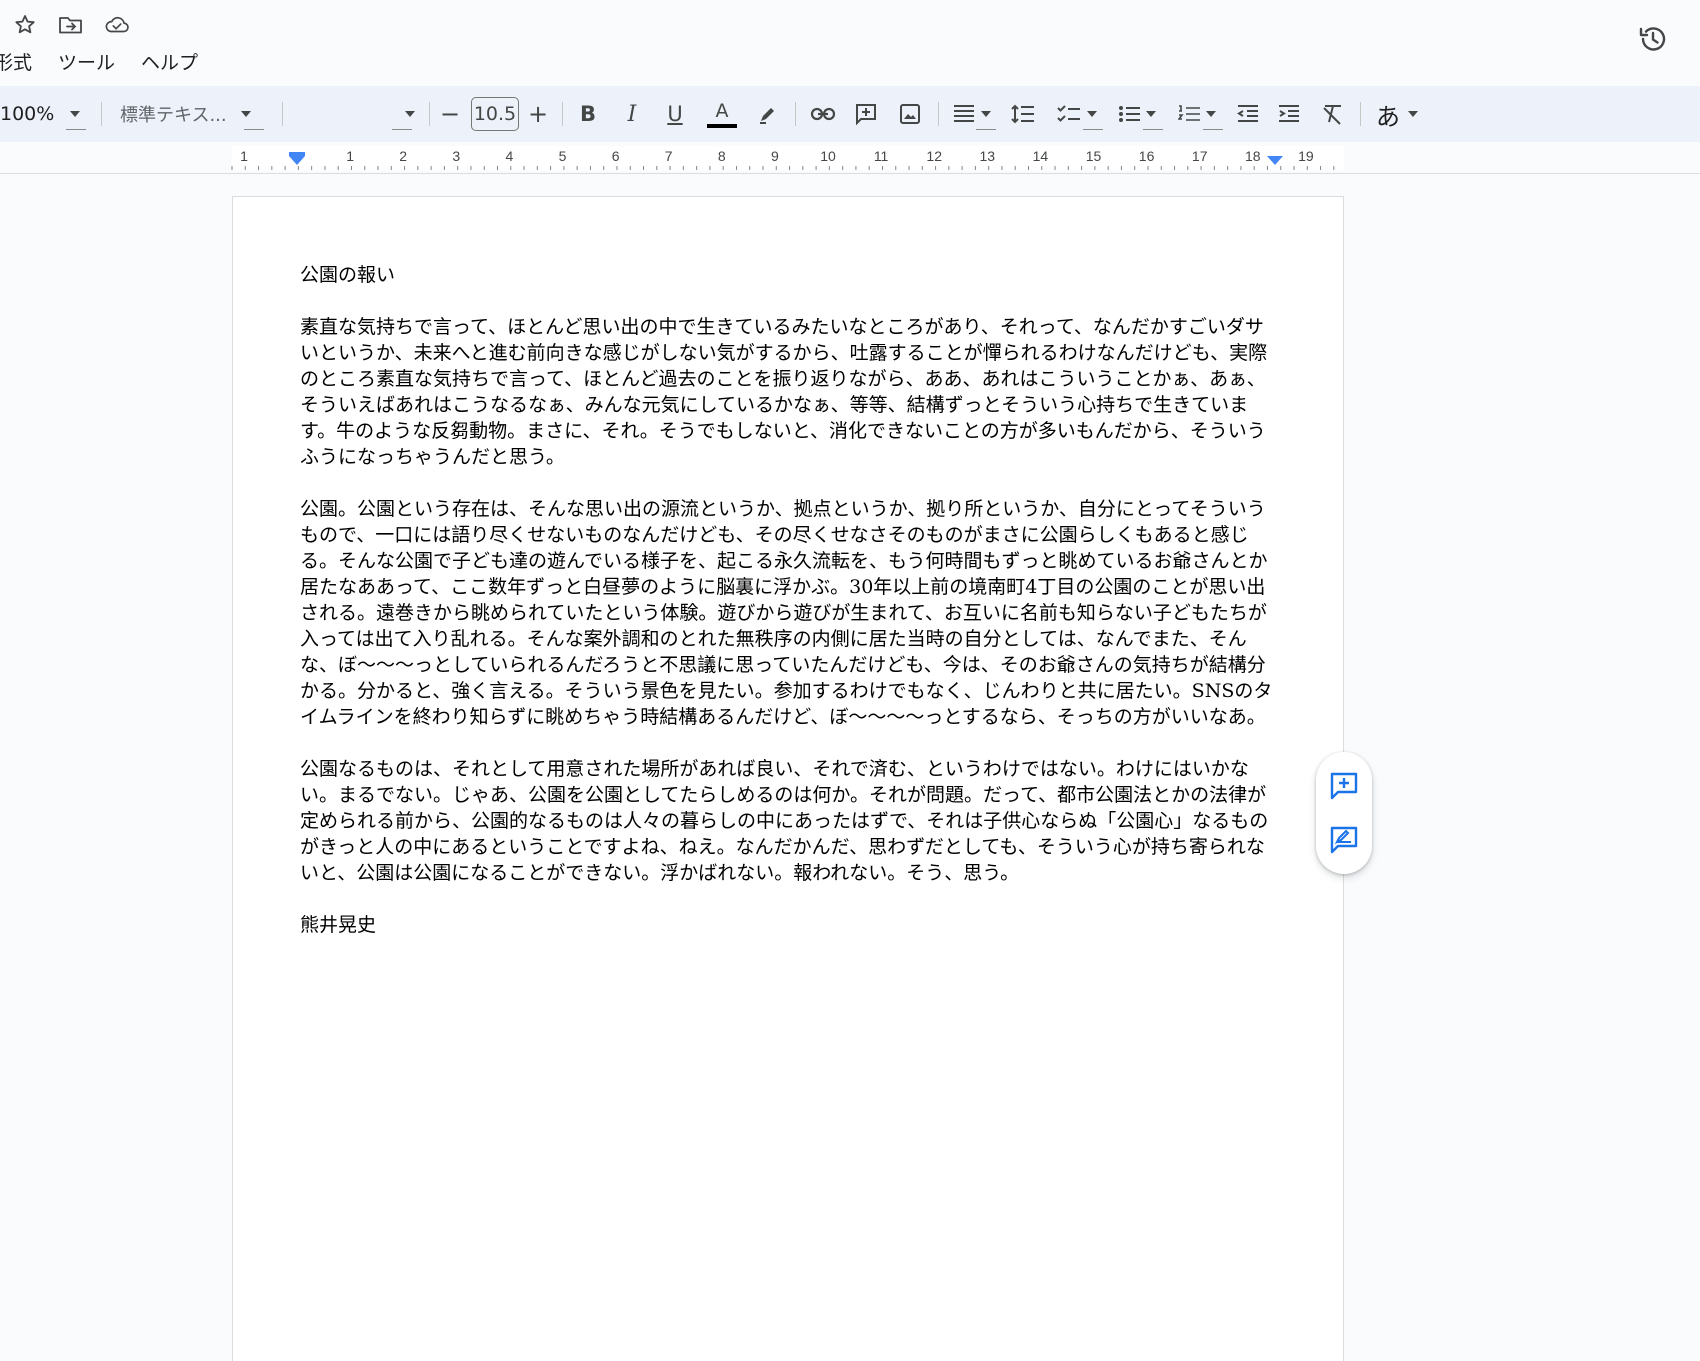 The width and height of the screenshot is (1700, 1361). Describe the element at coordinates (348, 275) in the screenshot. I see `document-title: 公園の報い` at that location.